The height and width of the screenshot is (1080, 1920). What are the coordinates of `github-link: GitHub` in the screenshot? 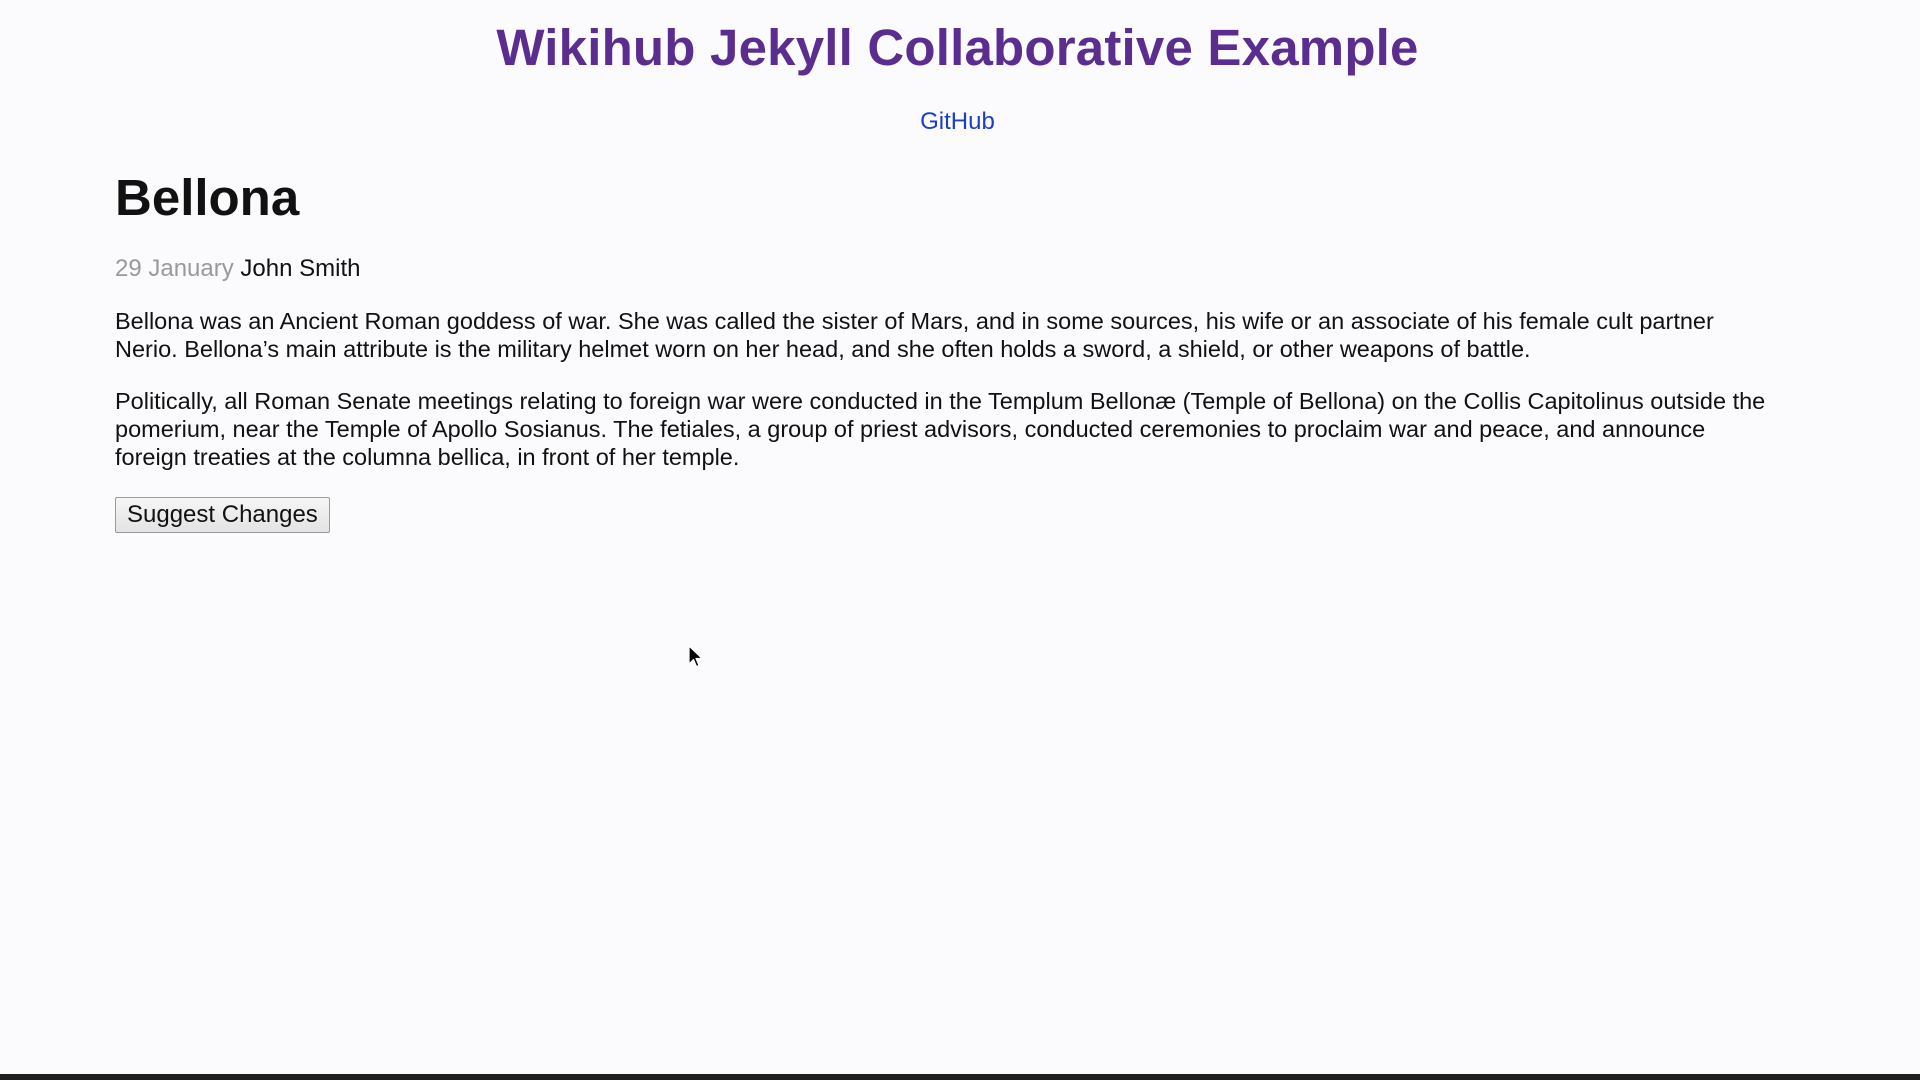 It's located at (957, 121).